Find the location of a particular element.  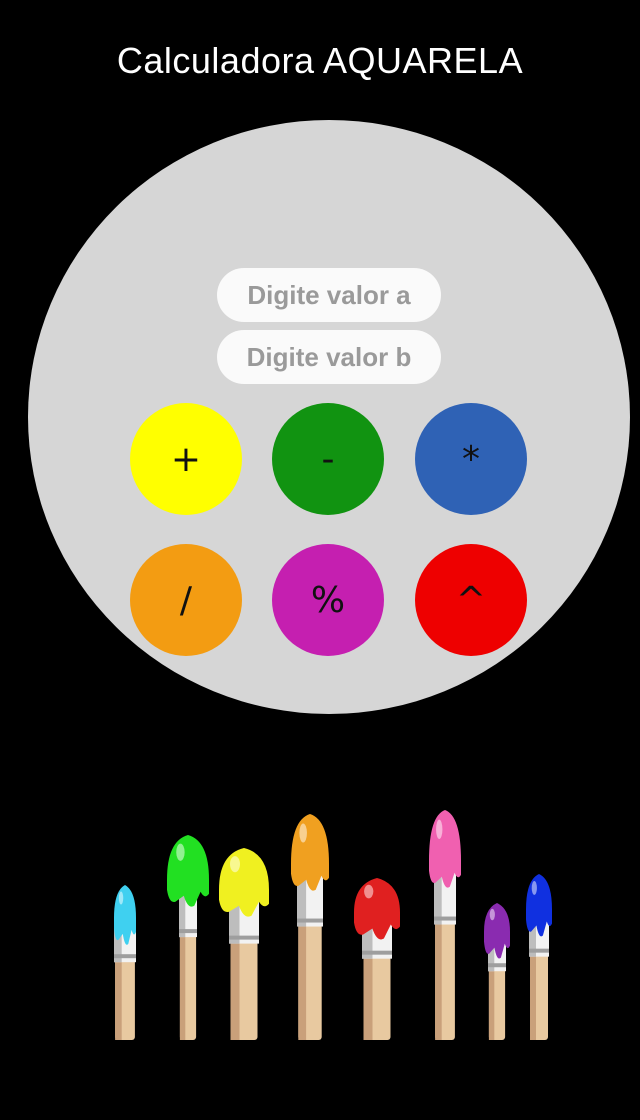

modulo-button: % is located at coordinates (328, 600).